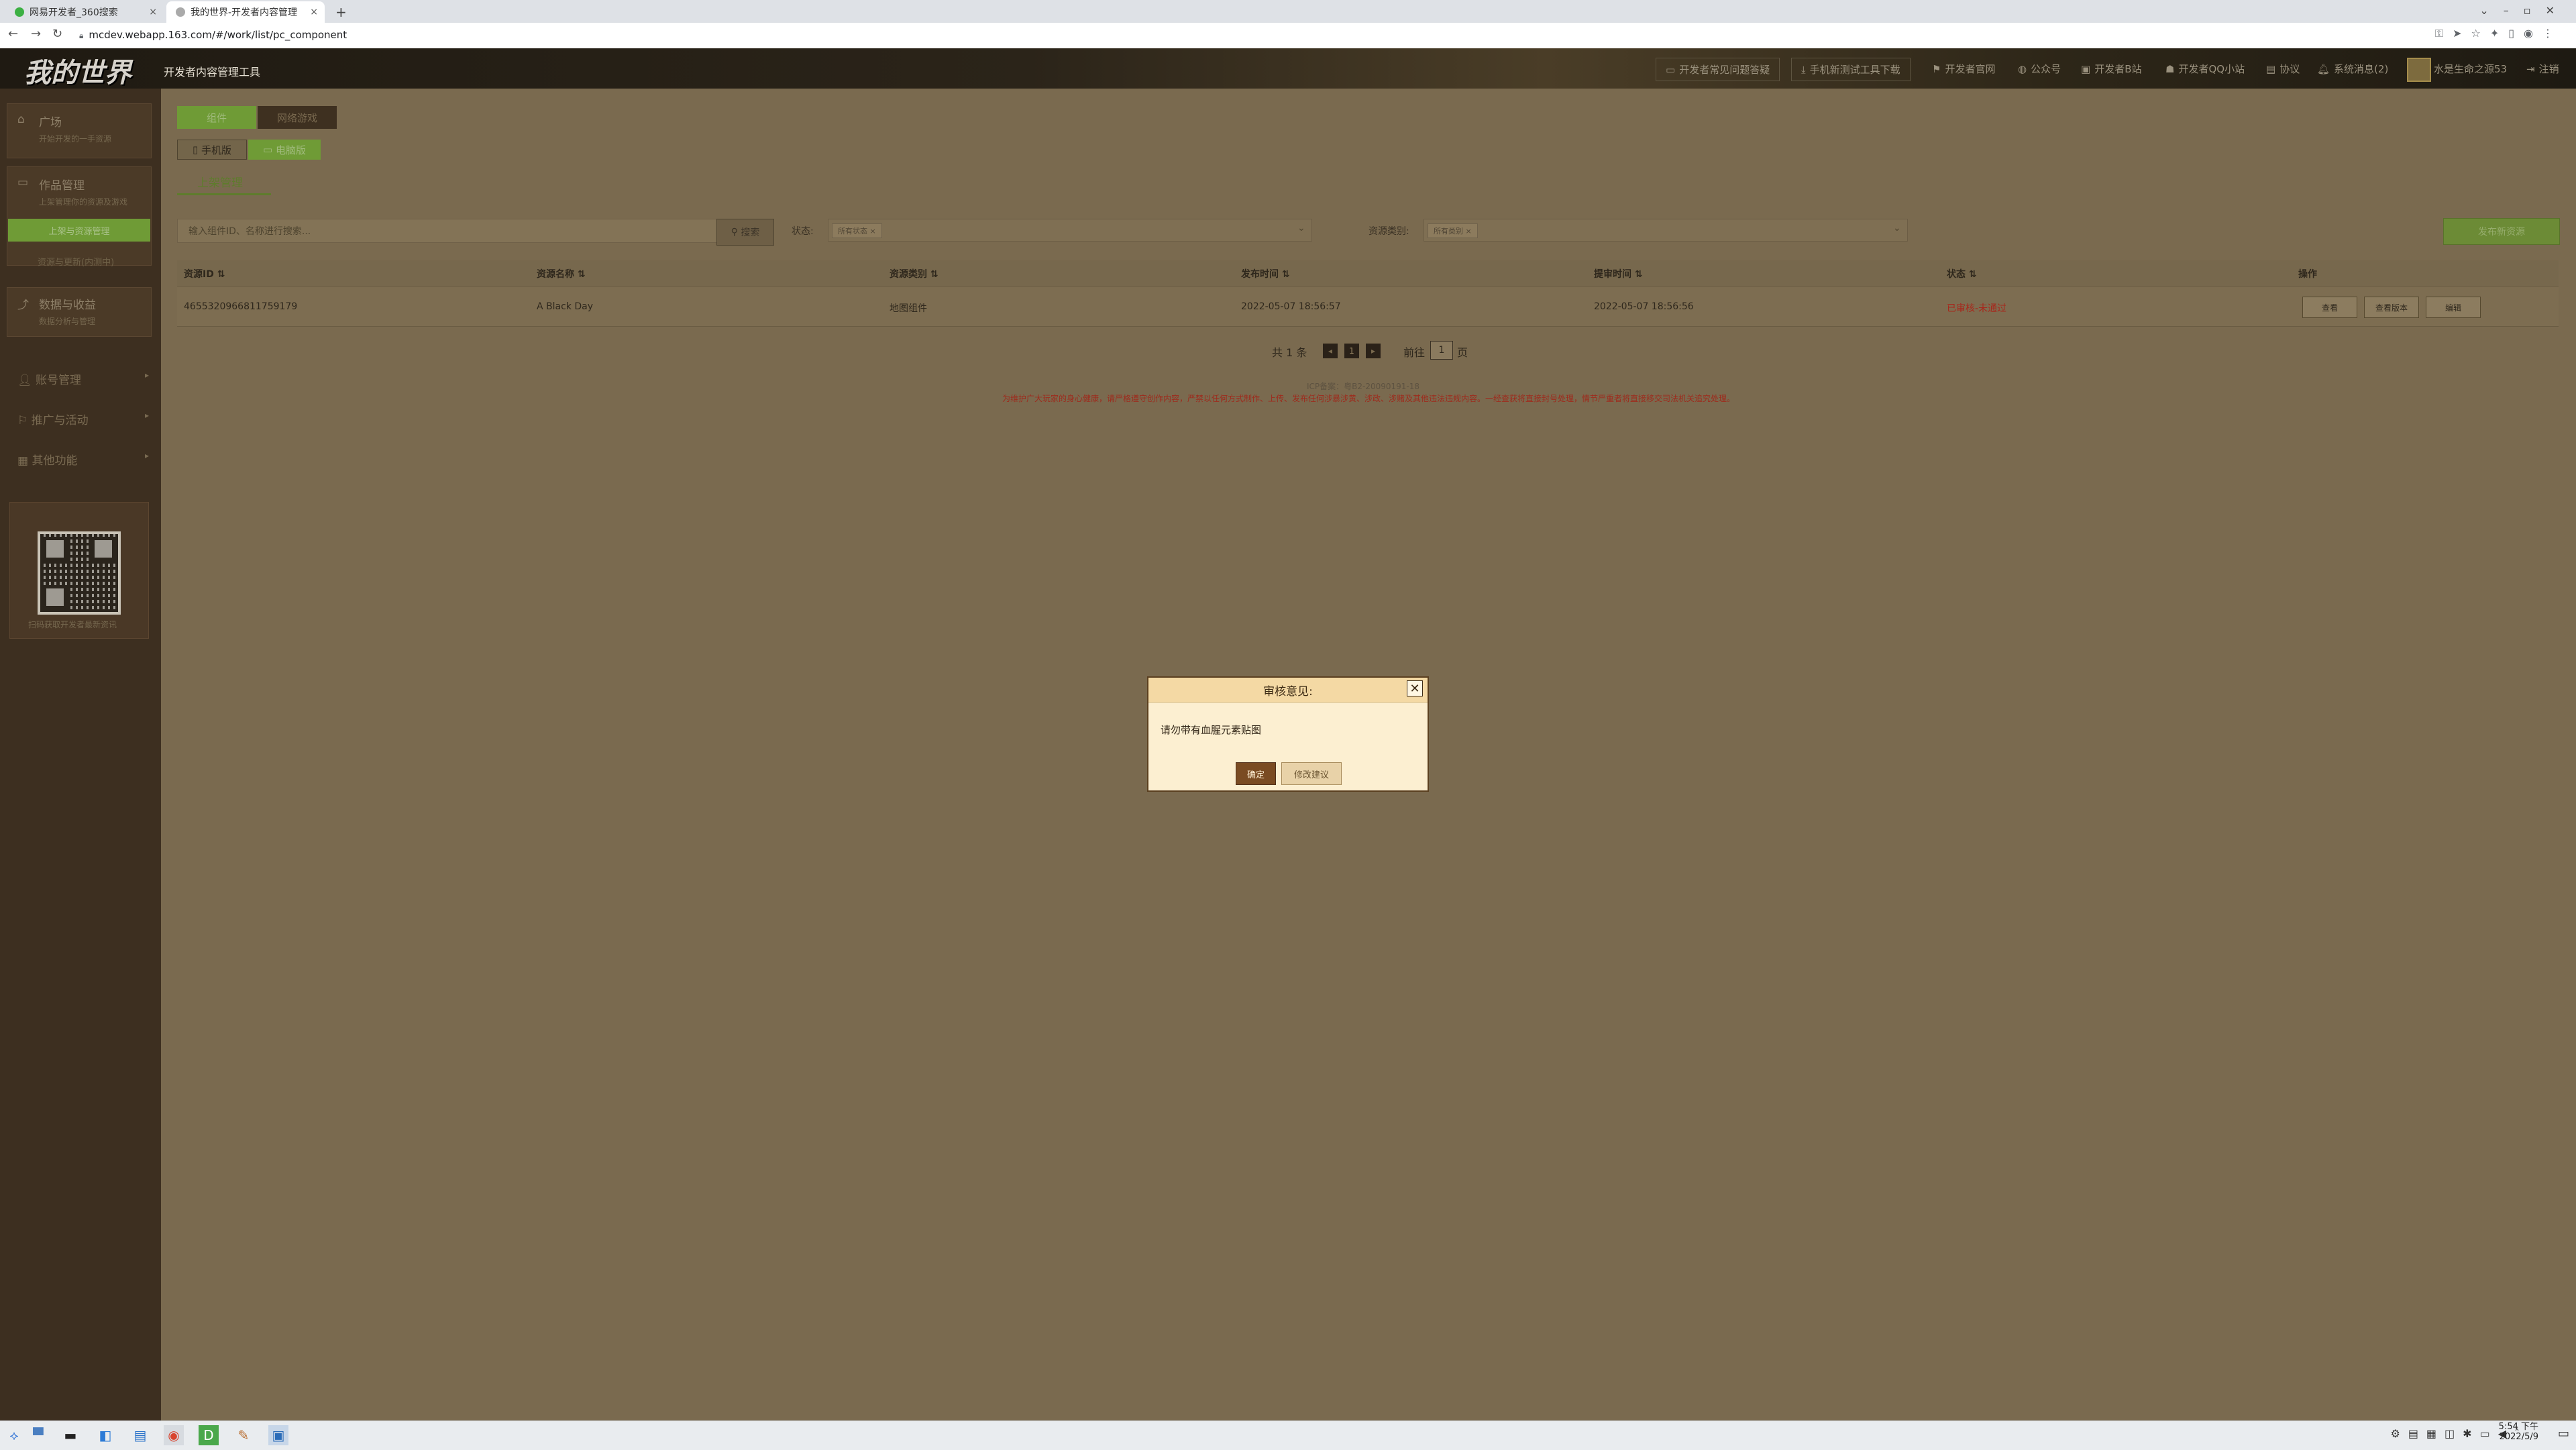  What do you see at coordinates (2453, 307) in the screenshot?
I see `edit-button: 编辑` at bounding box center [2453, 307].